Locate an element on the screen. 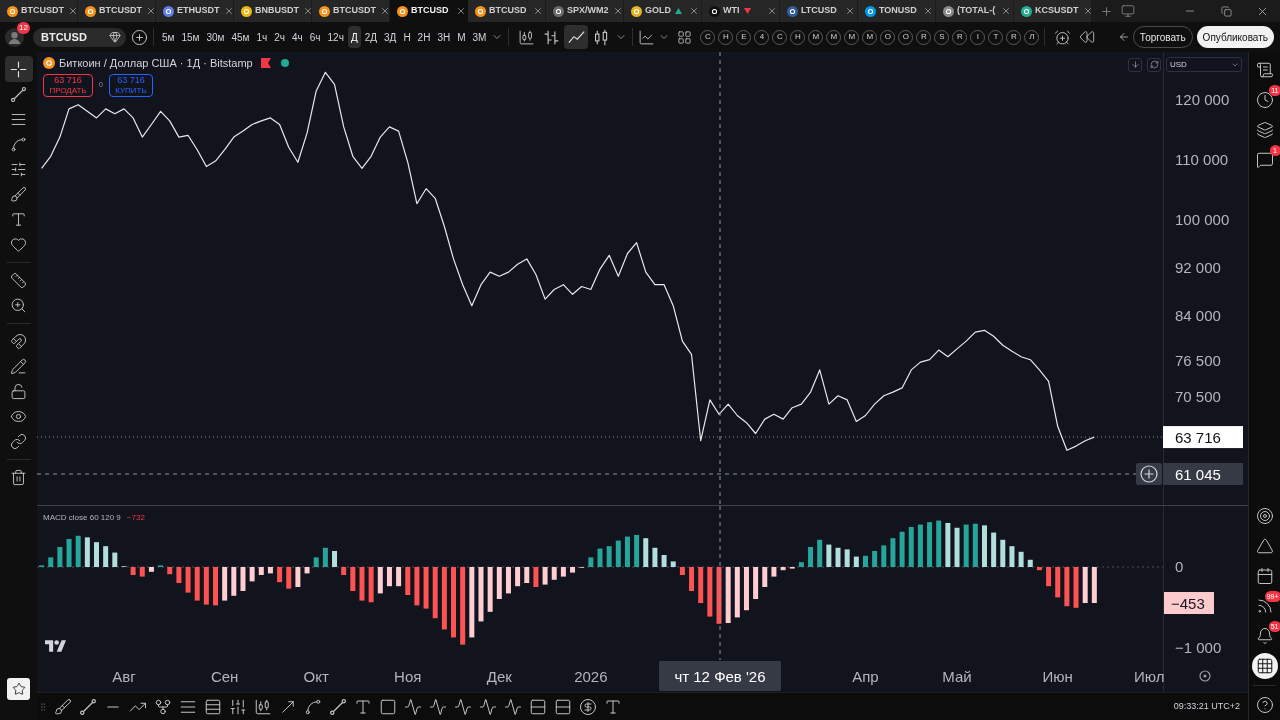 The height and width of the screenshot is (720, 1280). tab: SPX/WM2 is located at coordinates (585, 11).